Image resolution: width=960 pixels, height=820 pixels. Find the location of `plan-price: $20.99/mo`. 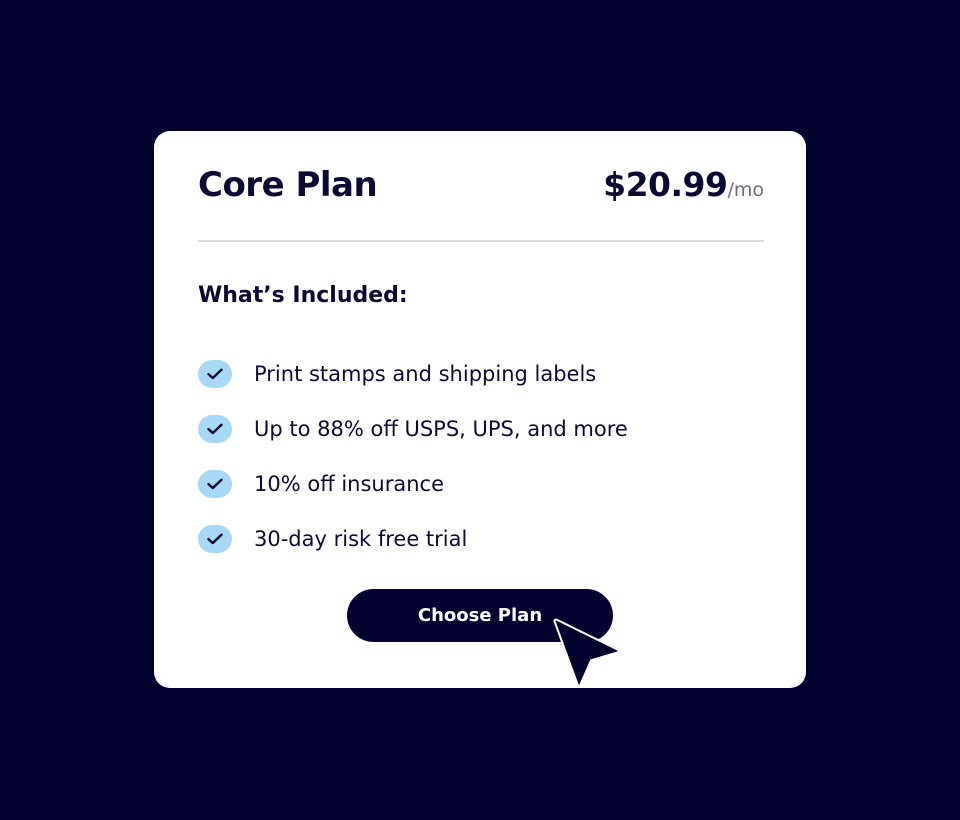

plan-price: $20.99/mo is located at coordinates (683, 184).